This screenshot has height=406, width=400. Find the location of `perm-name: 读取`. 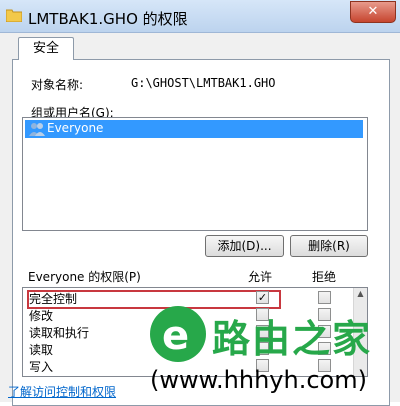

perm-name: 读取 is located at coordinates (41, 350).